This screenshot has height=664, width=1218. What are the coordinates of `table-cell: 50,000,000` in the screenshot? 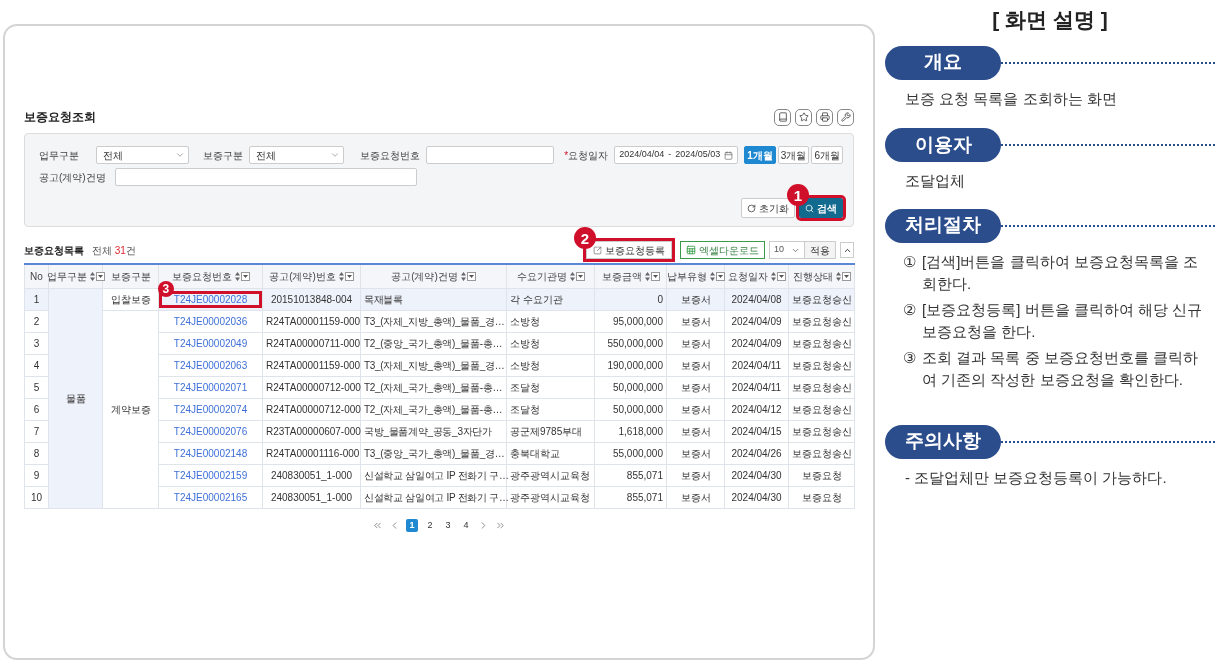 It's located at (630, 387).